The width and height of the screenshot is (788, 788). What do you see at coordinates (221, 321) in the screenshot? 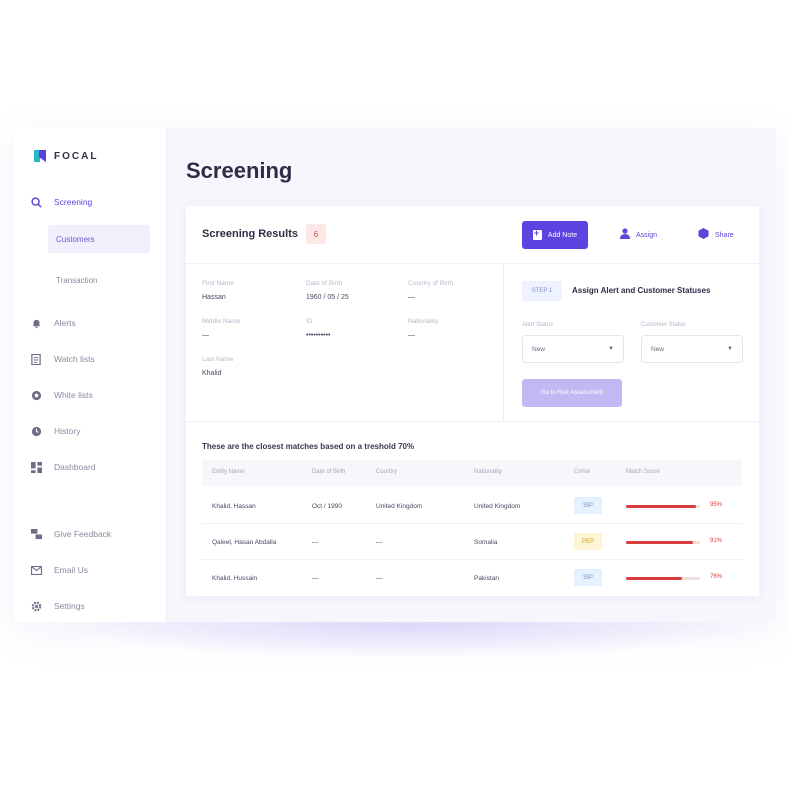
I see `field-label: Middle Name` at bounding box center [221, 321].